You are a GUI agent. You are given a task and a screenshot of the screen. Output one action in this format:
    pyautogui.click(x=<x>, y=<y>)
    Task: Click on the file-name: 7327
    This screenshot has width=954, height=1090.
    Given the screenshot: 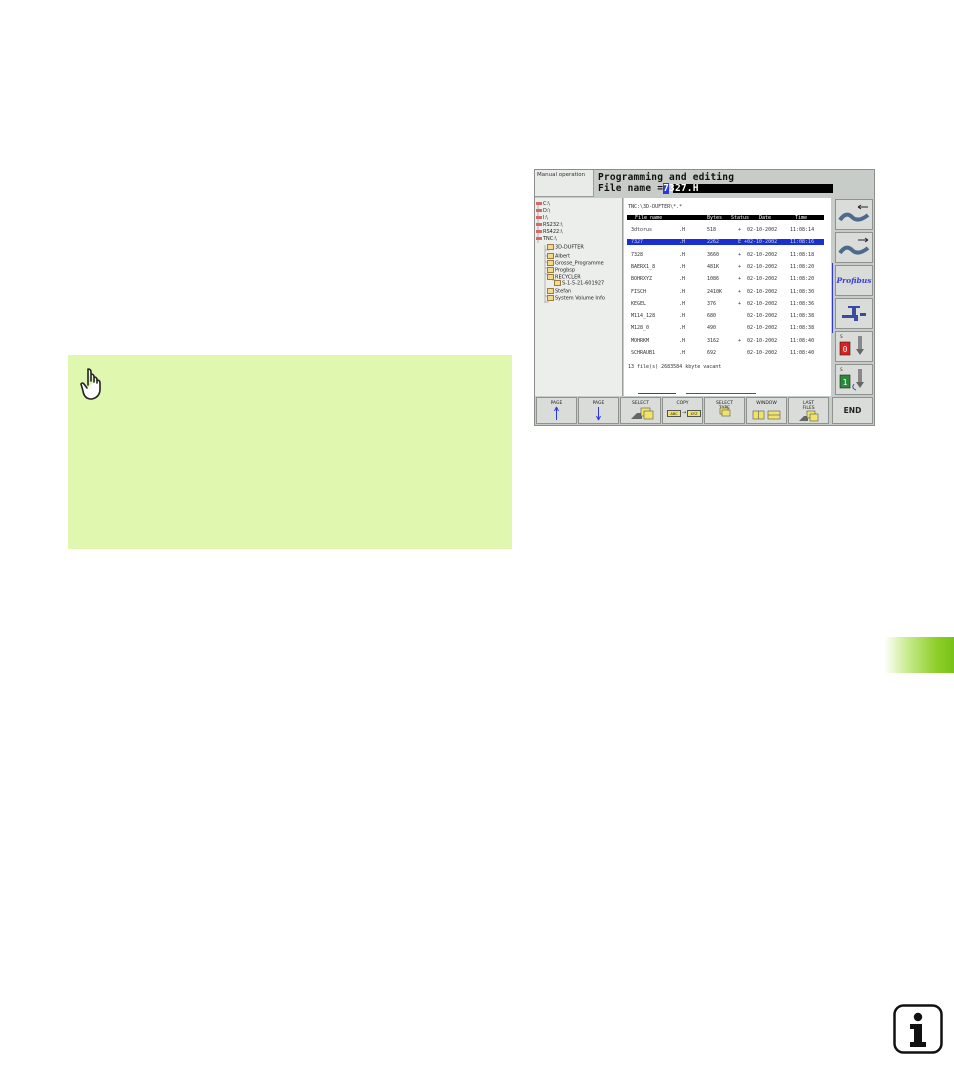 What is the action you would take?
    pyautogui.click(x=637, y=242)
    